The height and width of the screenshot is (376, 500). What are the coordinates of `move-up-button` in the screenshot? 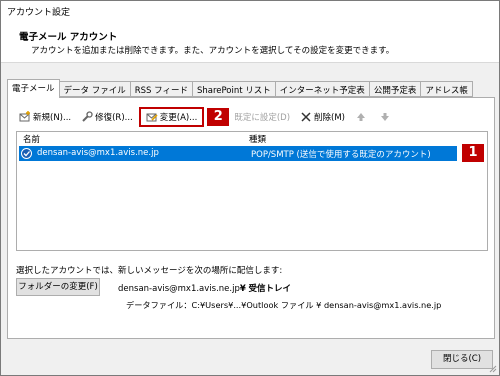 It's located at (362, 117).